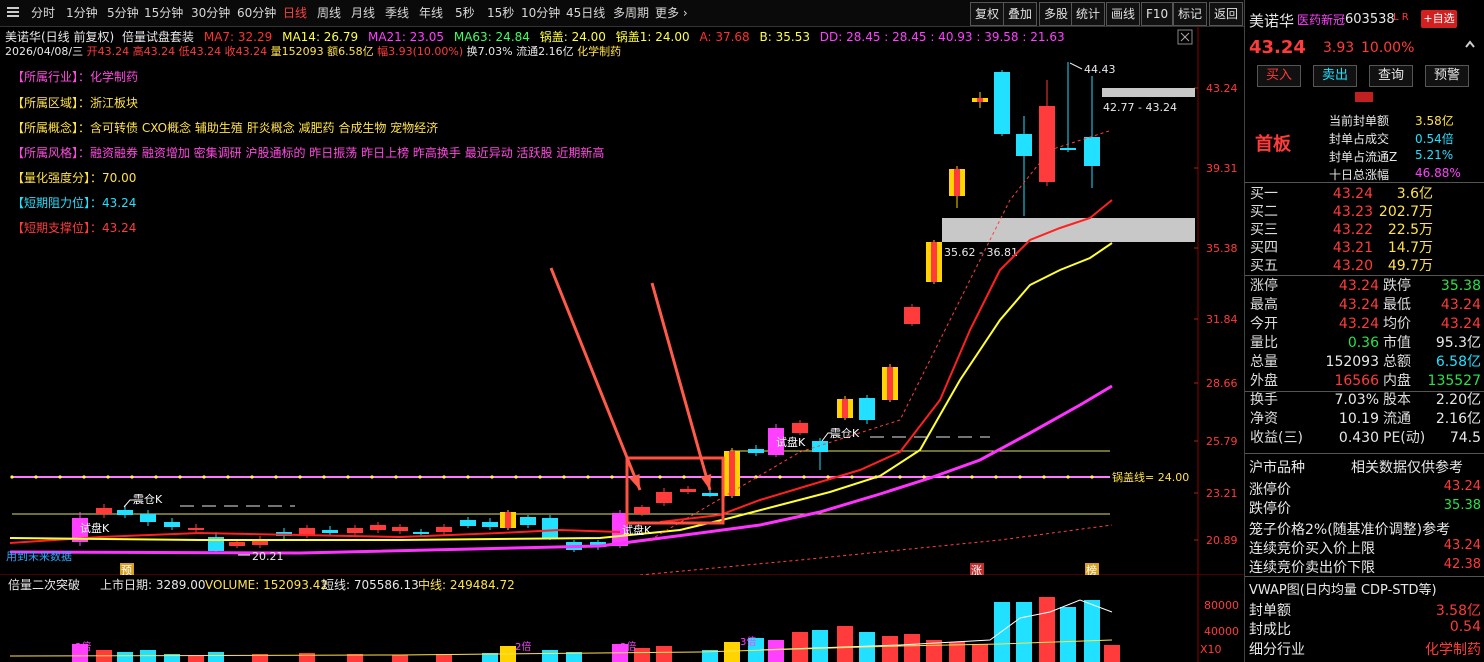  I want to click on add-watchlist-button: +自选, so click(1439, 19).